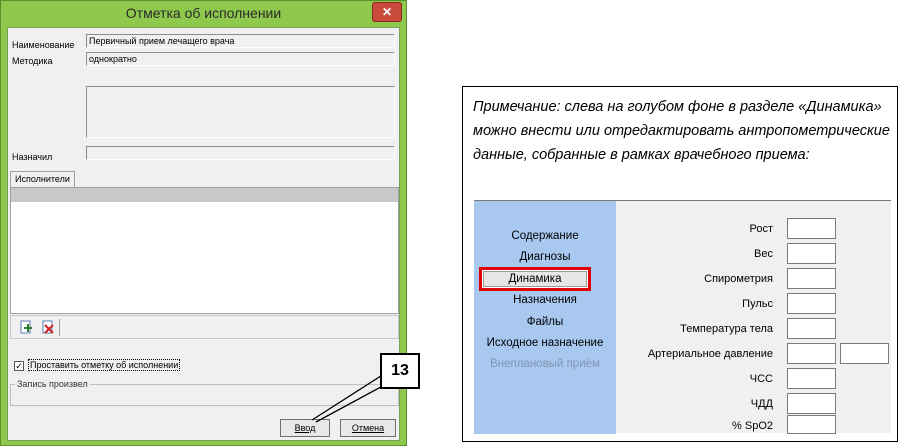 This screenshot has height=448, width=907. What do you see at coordinates (763, 254) in the screenshot?
I see `weight-label: Вес` at bounding box center [763, 254].